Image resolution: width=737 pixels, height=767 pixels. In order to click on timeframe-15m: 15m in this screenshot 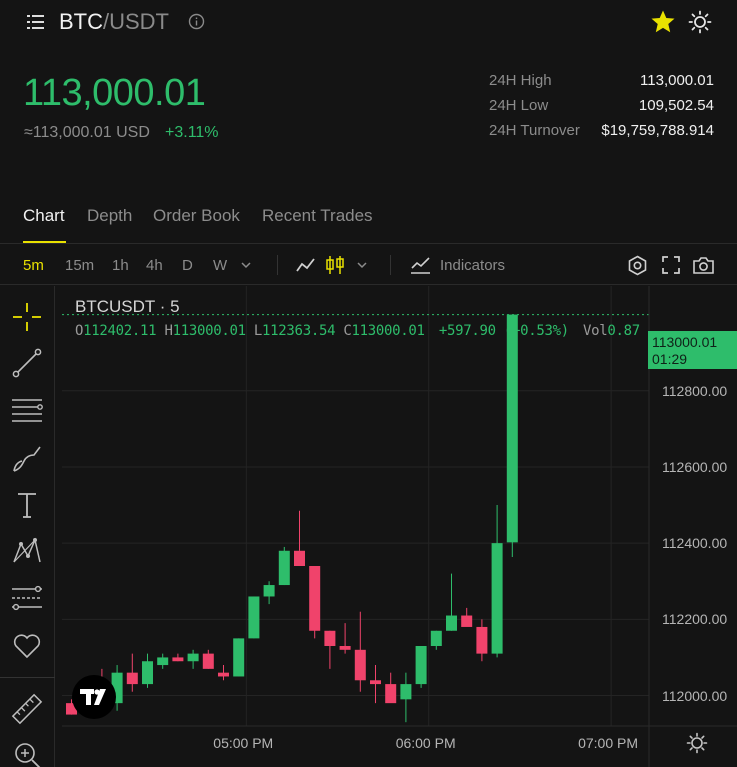, I will do `click(79, 265)`.